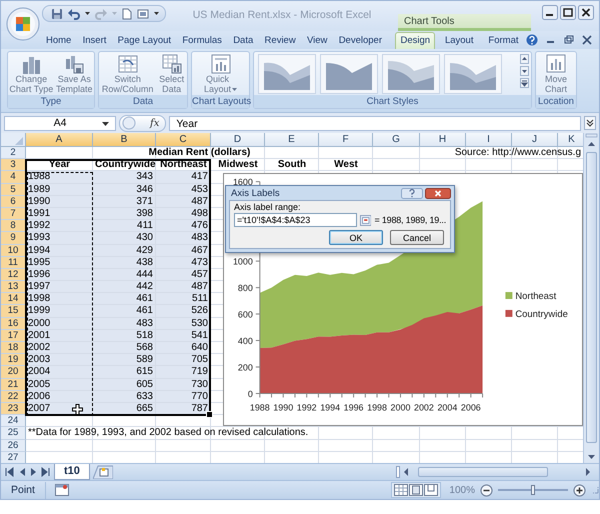  Describe the element at coordinates (556, 74) in the screenshot. I see `ribbon-button: Move Chart` at that location.